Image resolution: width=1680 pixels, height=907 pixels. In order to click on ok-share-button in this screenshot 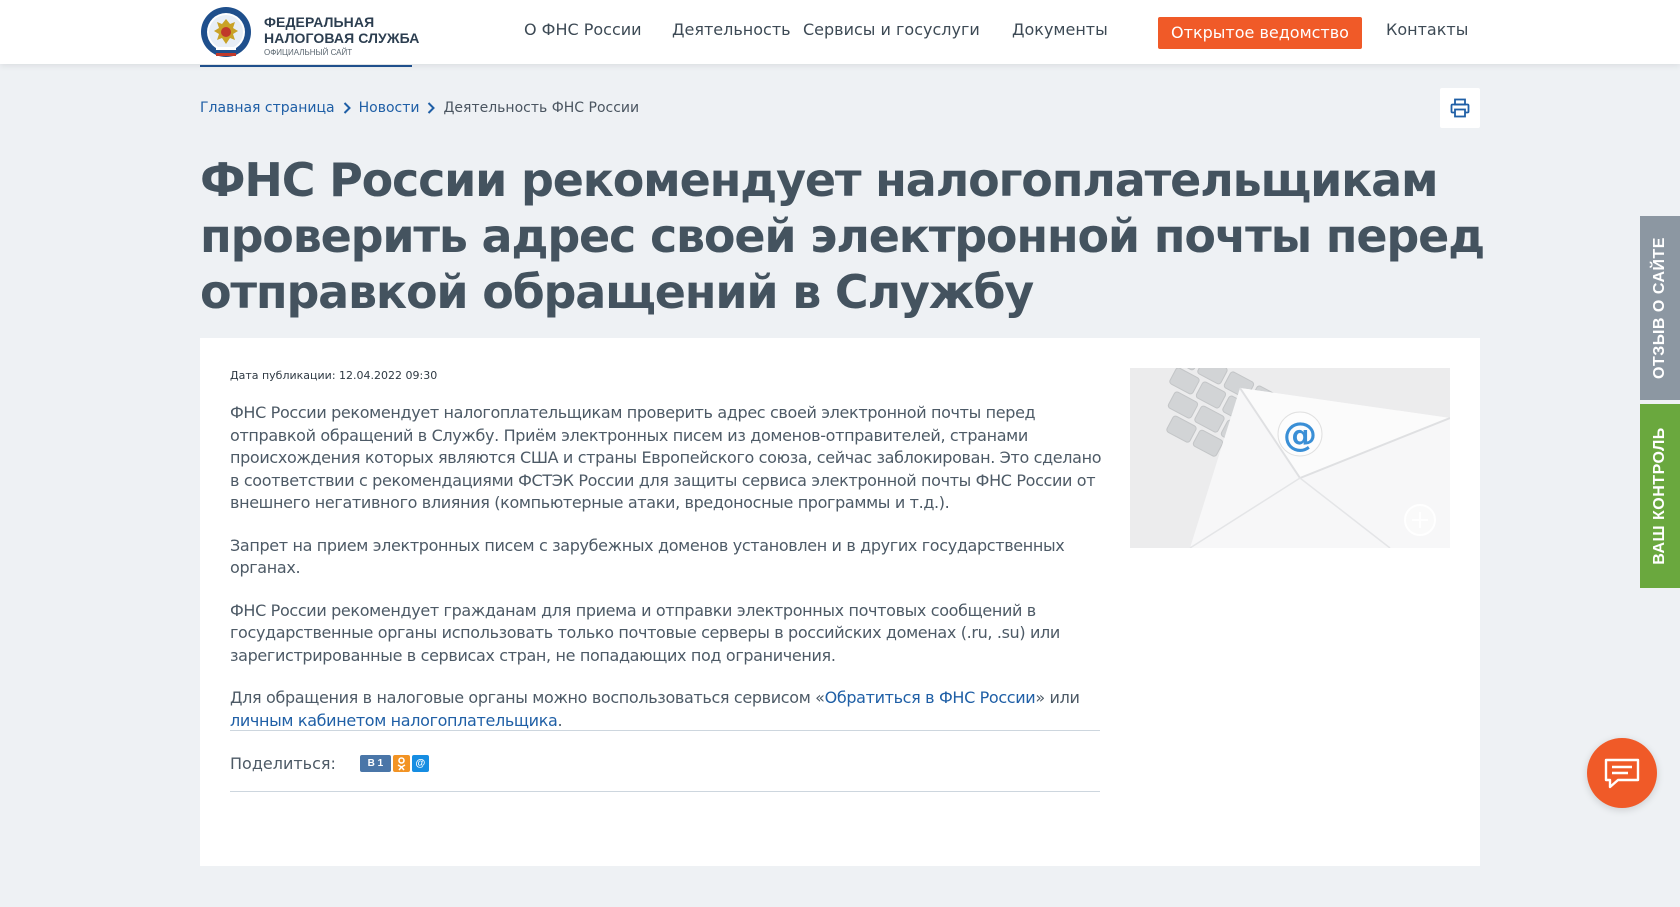, I will do `click(401, 763)`.